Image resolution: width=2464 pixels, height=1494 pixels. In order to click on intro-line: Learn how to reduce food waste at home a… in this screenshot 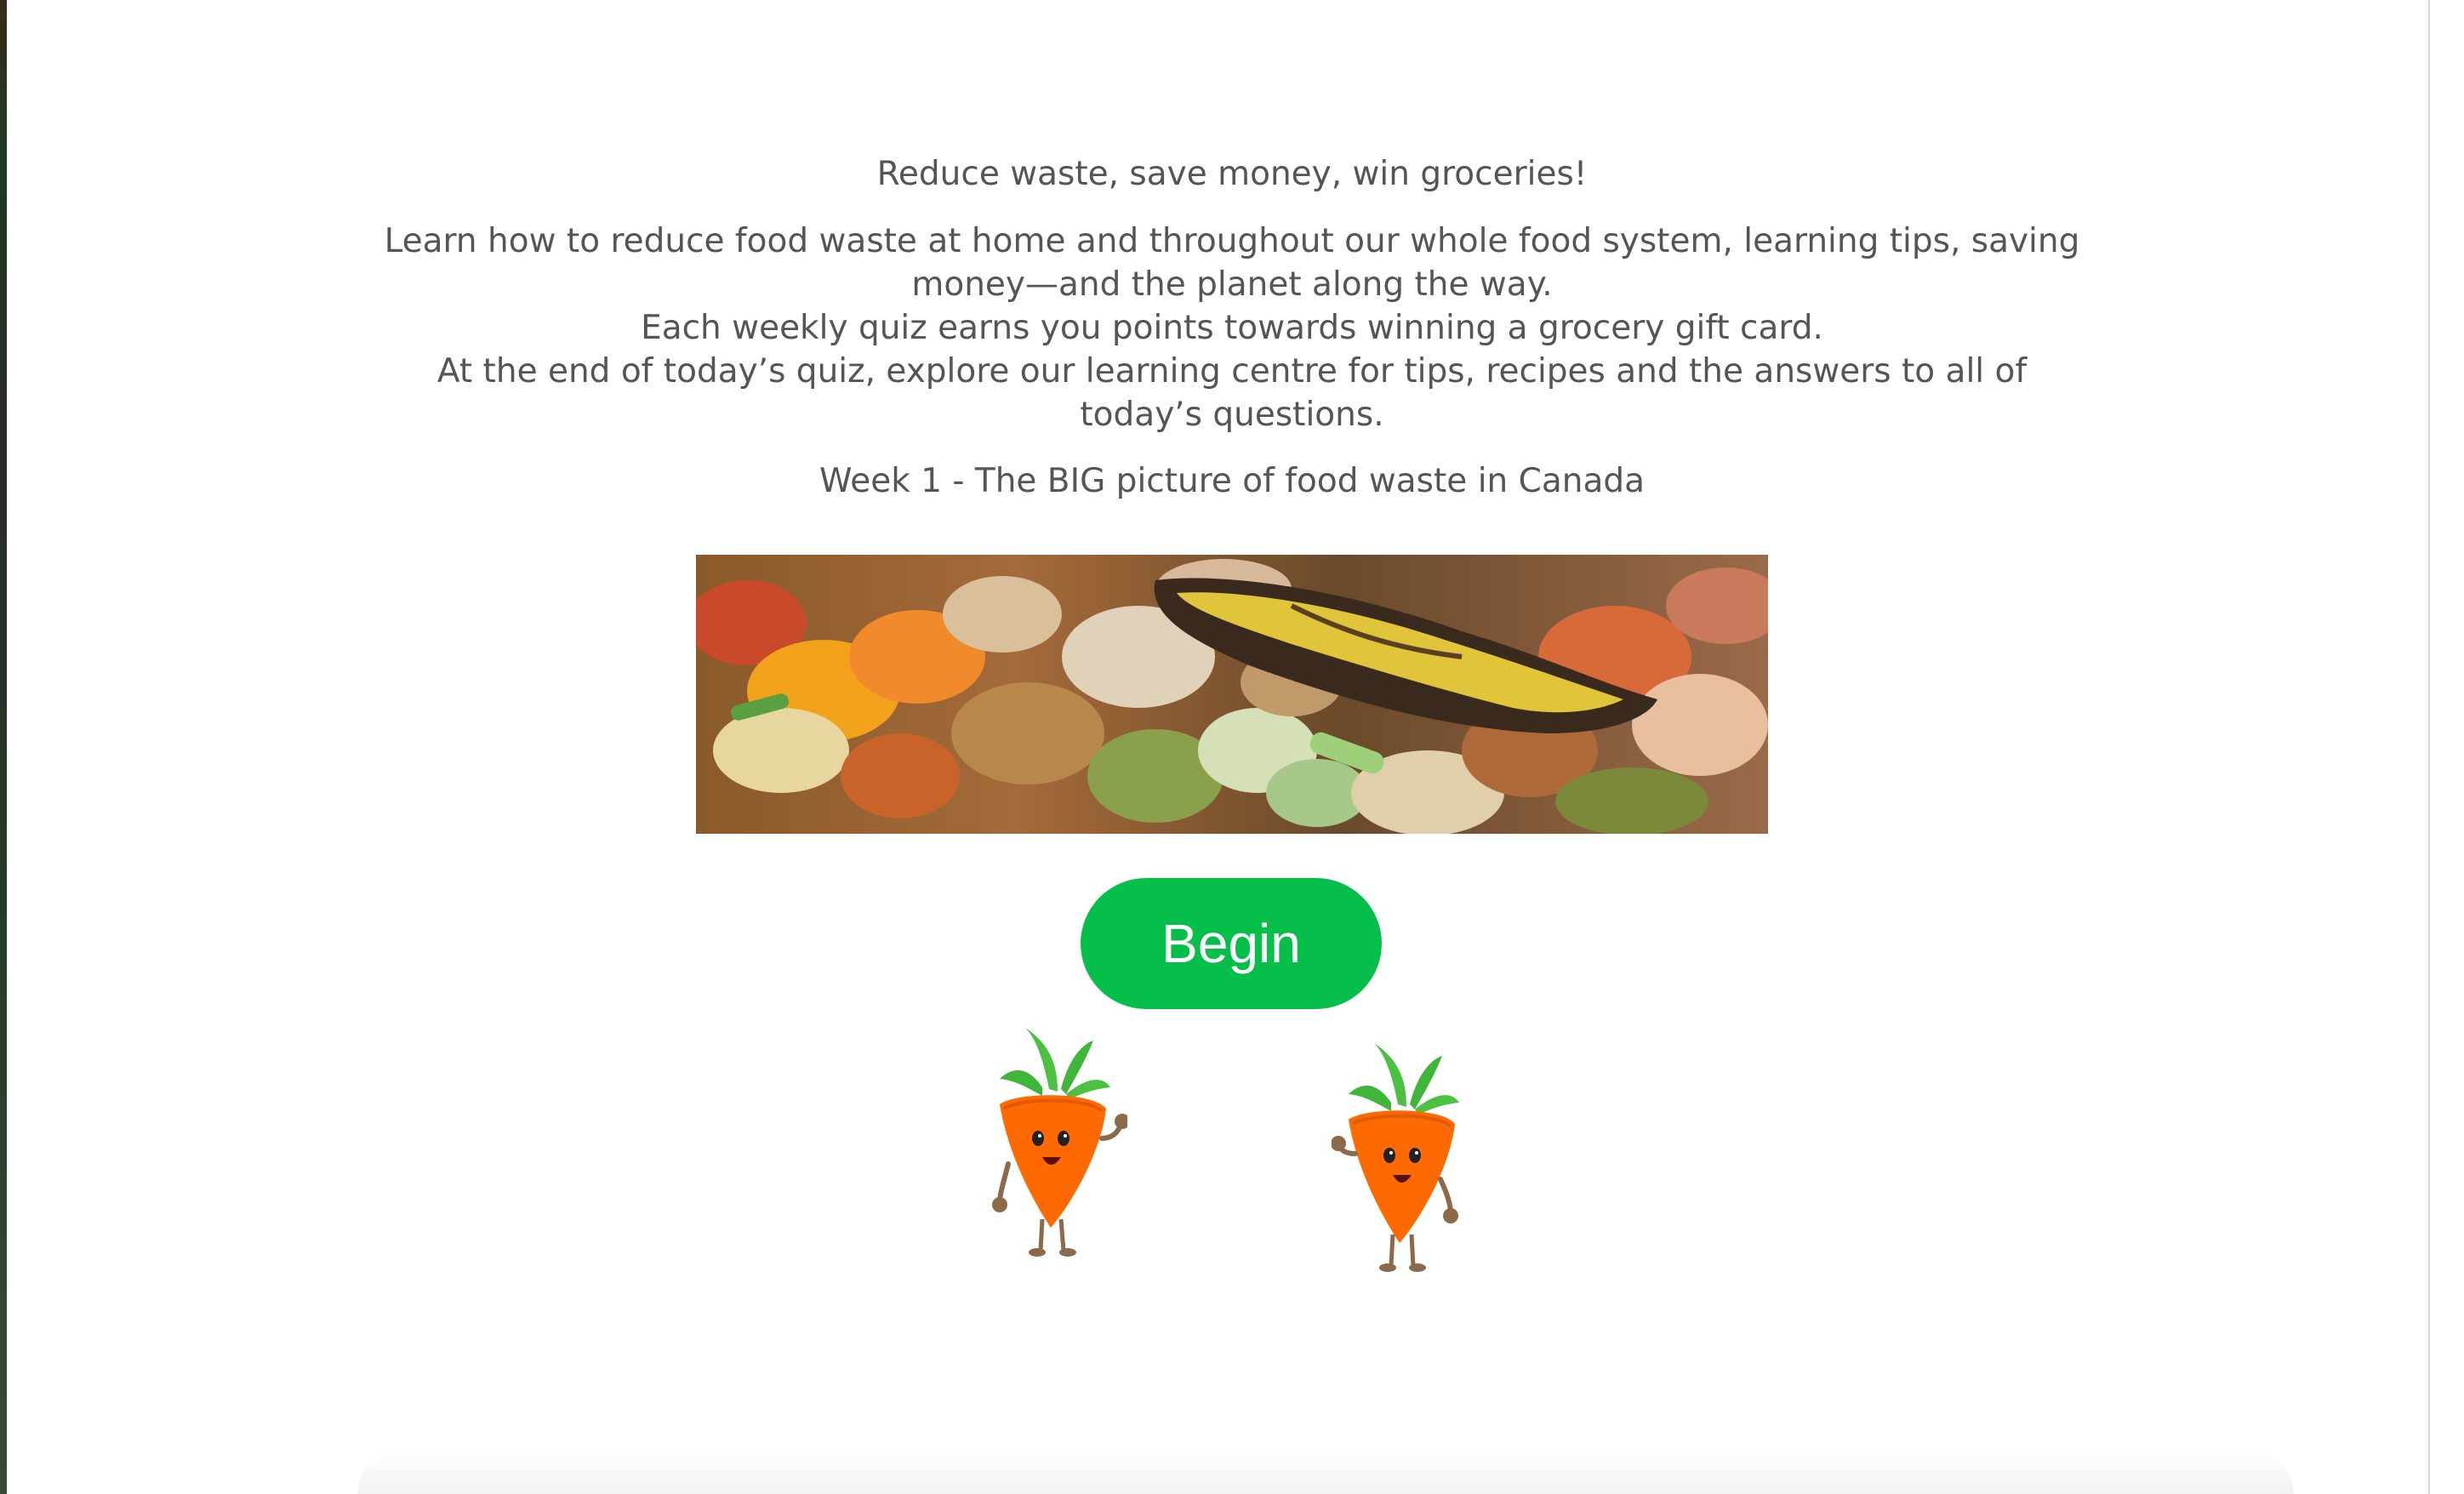, I will do `click(1232, 263)`.